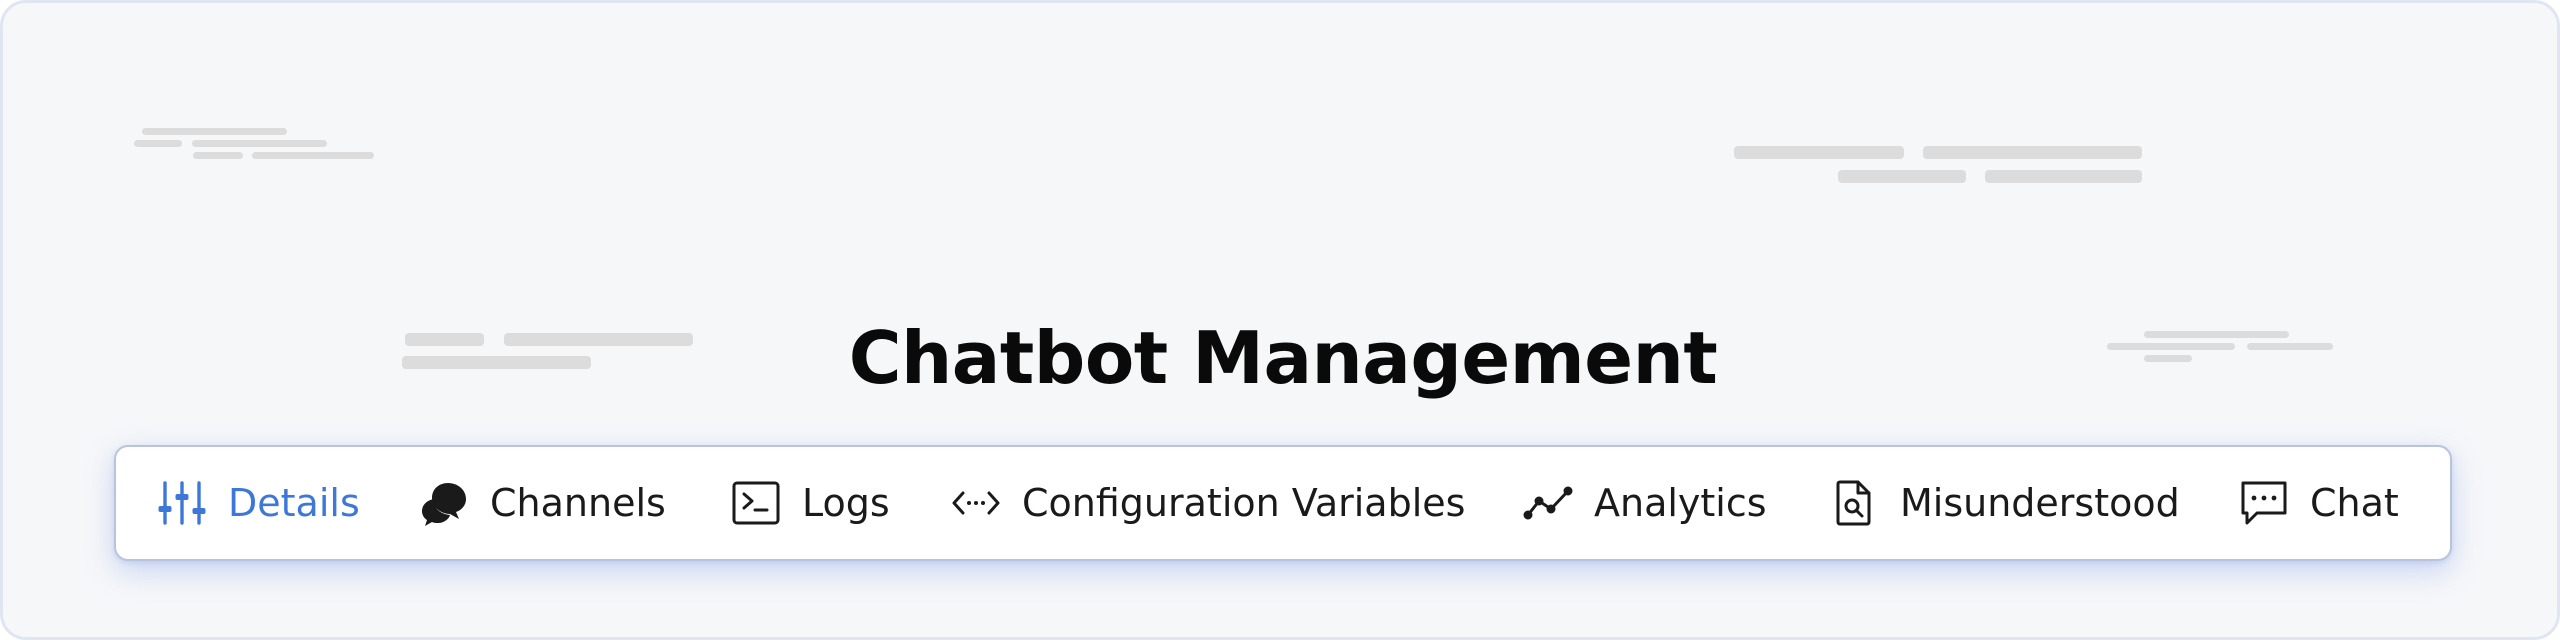 This screenshot has height=640, width=2560. What do you see at coordinates (1244, 503) in the screenshot?
I see `tab-label: Configuration Variables` at bounding box center [1244, 503].